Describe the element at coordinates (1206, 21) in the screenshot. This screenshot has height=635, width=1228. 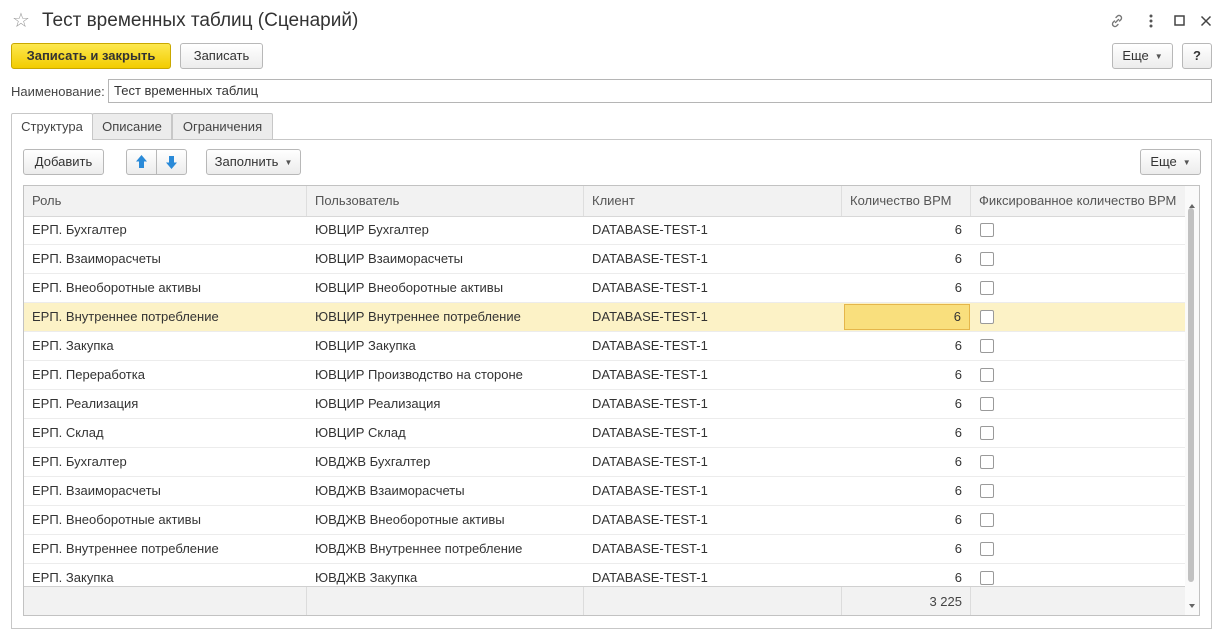
I see `close-icon` at that location.